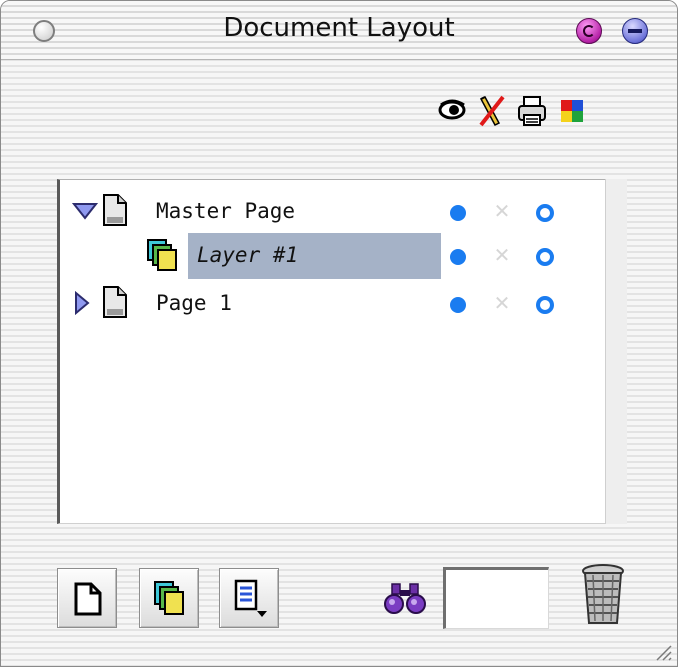 The height and width of the screenshot is (667, 678). Describe the element at coordinates (496, 598) in the screenshot. I see `search-input` at that location.